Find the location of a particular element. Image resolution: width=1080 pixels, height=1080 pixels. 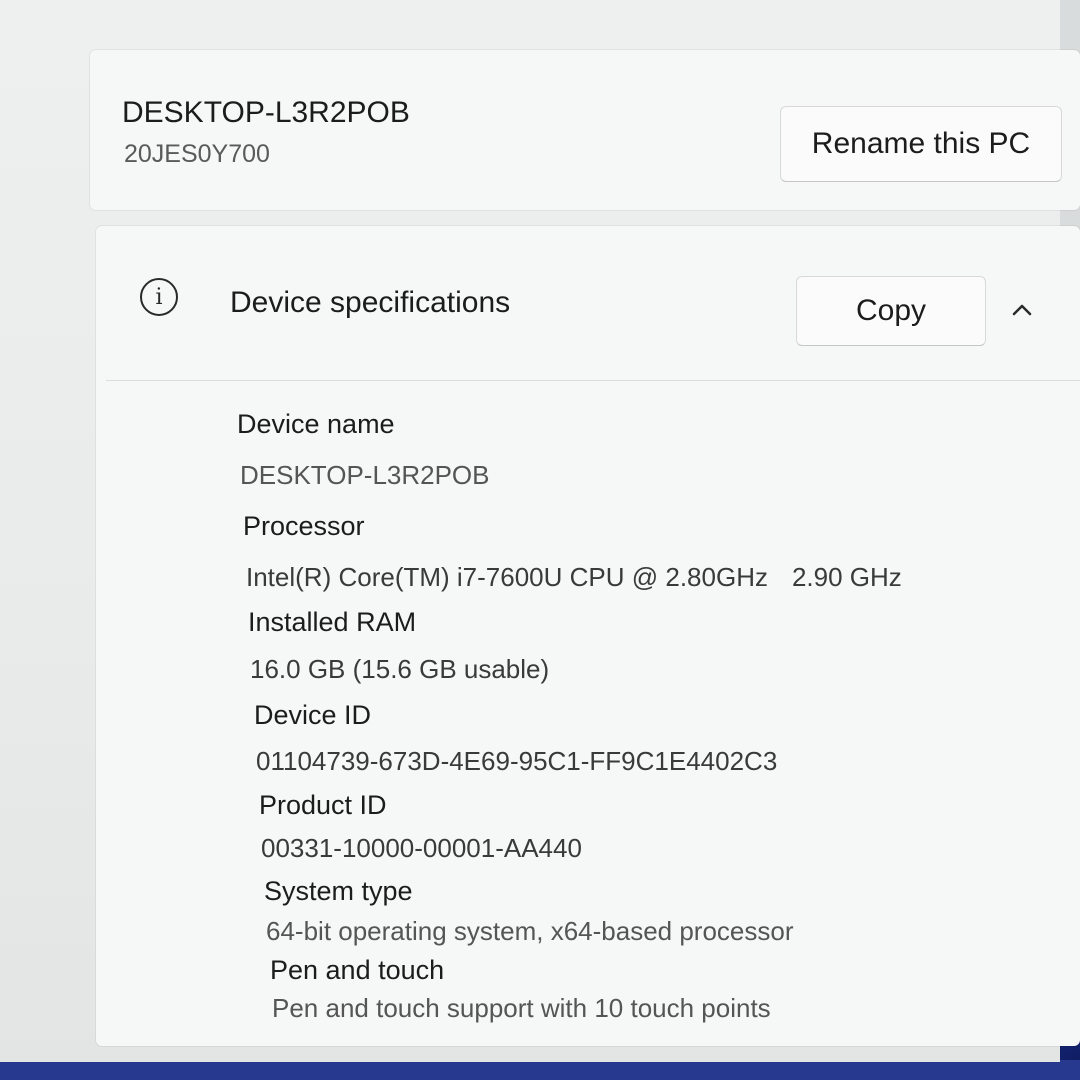

taskbar-edge is located at coordinates (540, 1070).